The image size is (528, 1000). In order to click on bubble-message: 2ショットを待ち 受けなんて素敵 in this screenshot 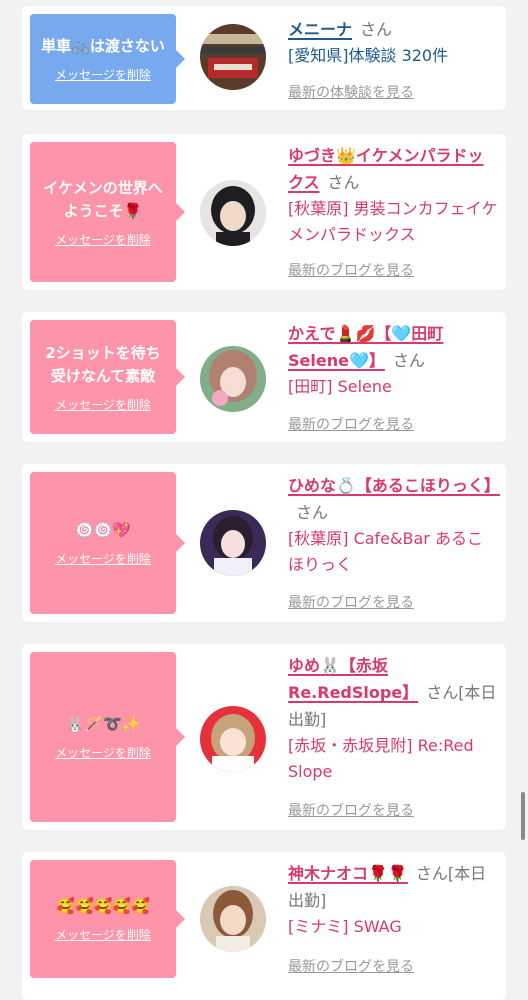, I will do `click(103, 364)`.